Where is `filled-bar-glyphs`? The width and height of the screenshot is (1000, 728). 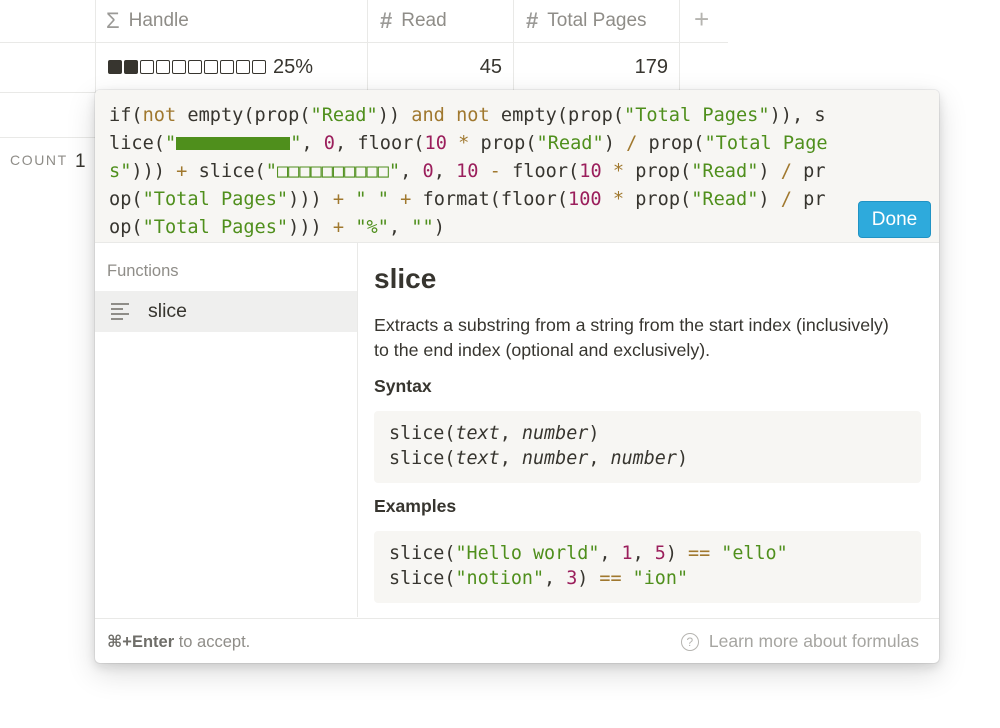 filled-bar-glyphs is located at coordinates (233, 143).